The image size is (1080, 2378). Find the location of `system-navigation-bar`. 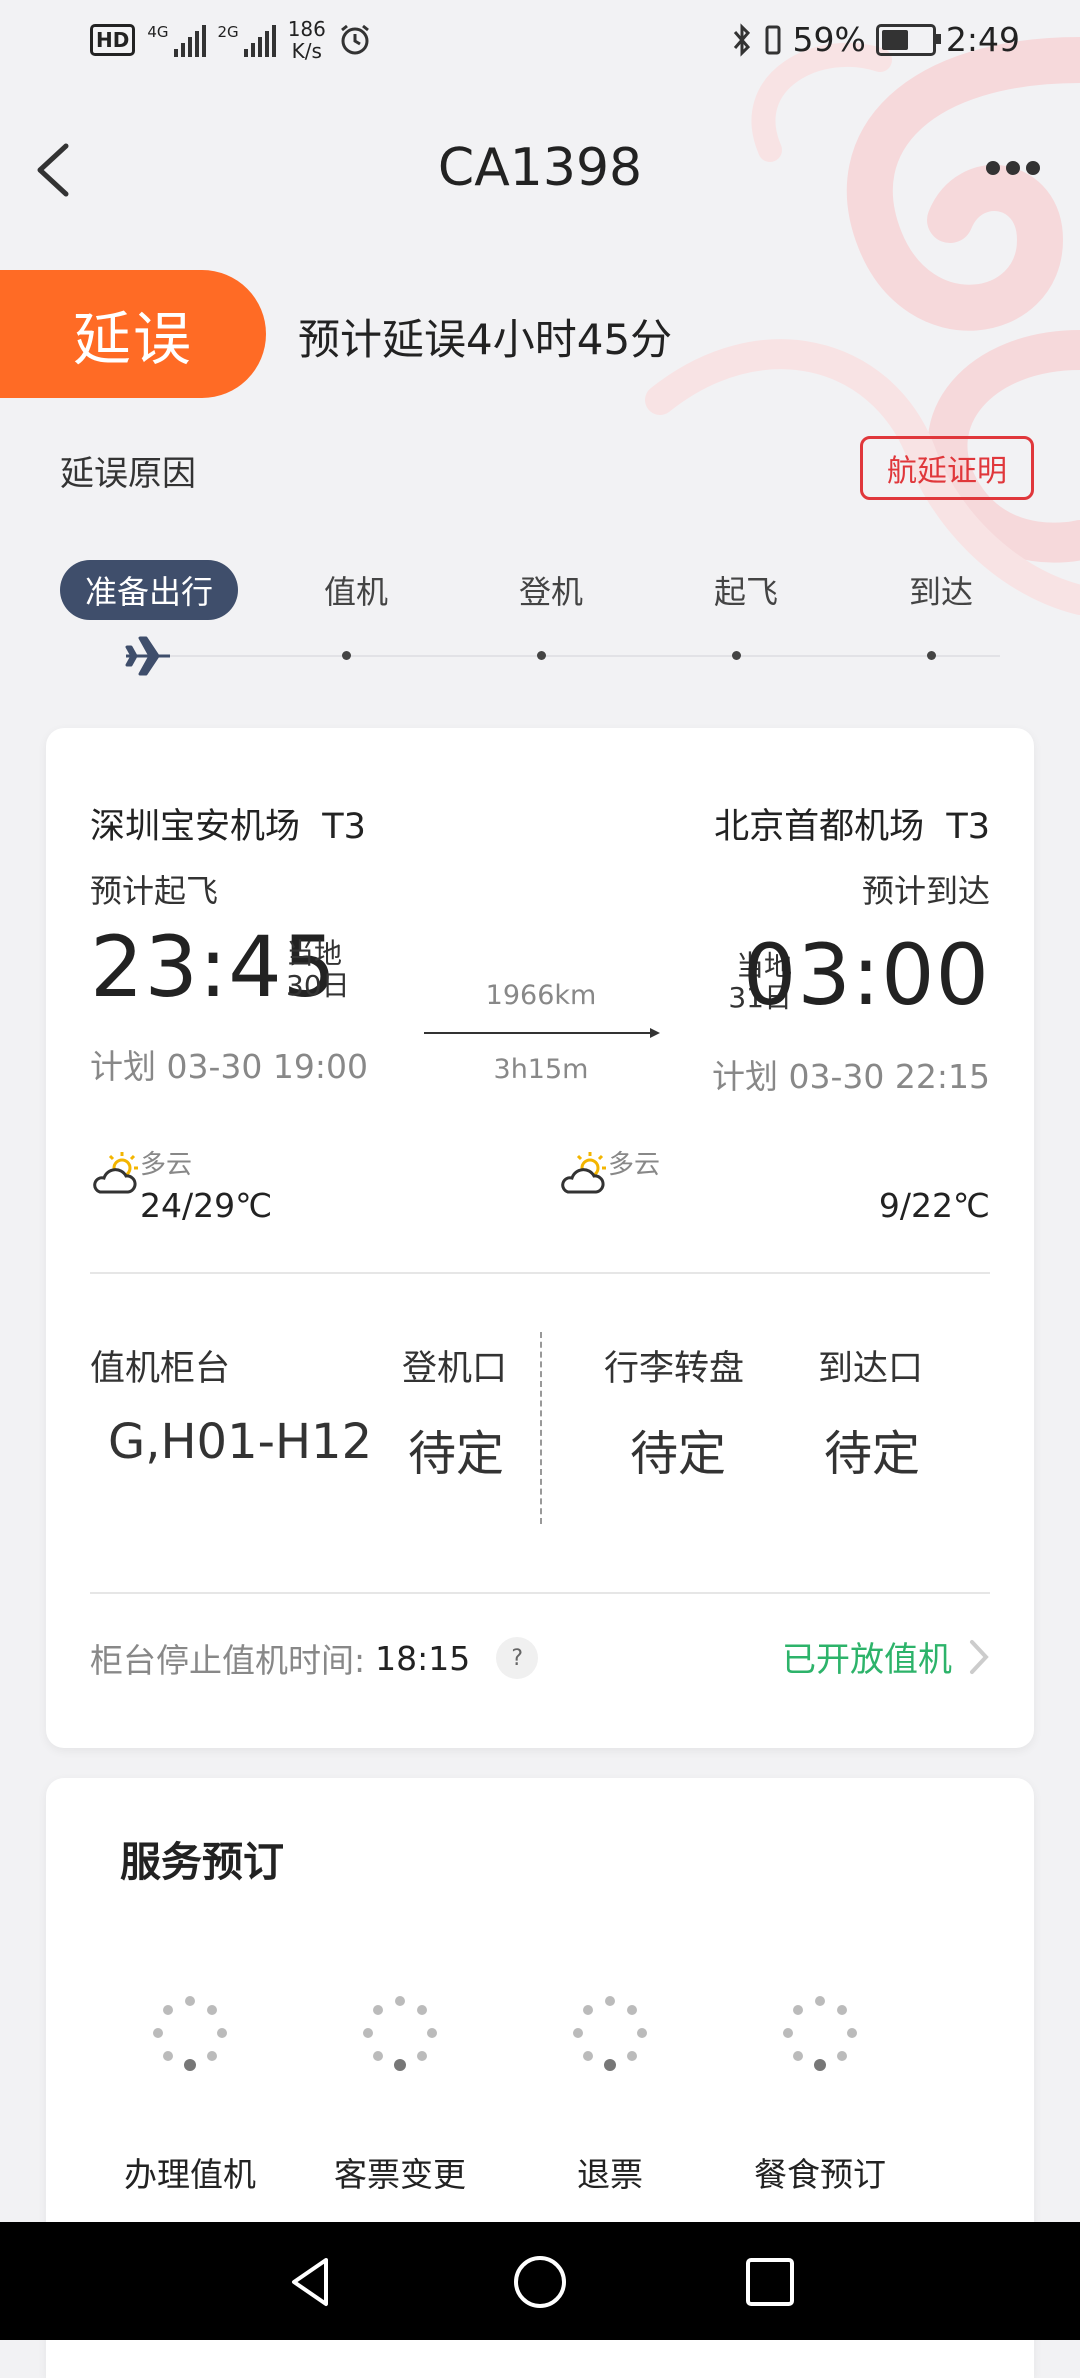

system-navigation-bar is located at coordinates (540, 2281).